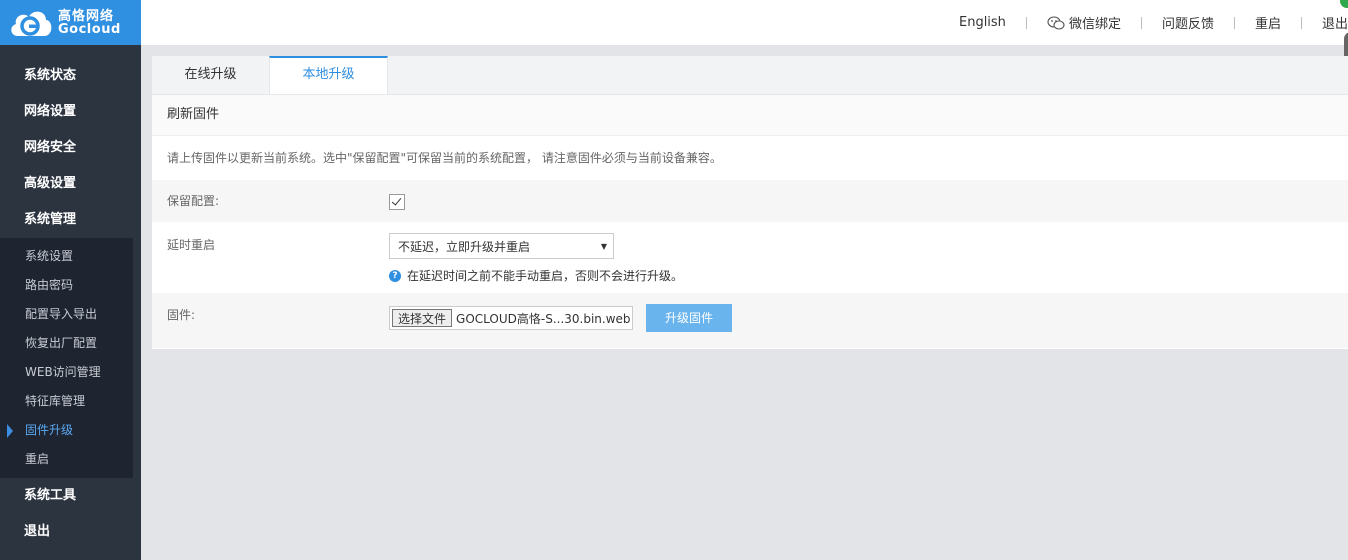 This screenshot has width=1348, height=560. I want to click on delay-restart-label: 延时重启, so click(191, 245).